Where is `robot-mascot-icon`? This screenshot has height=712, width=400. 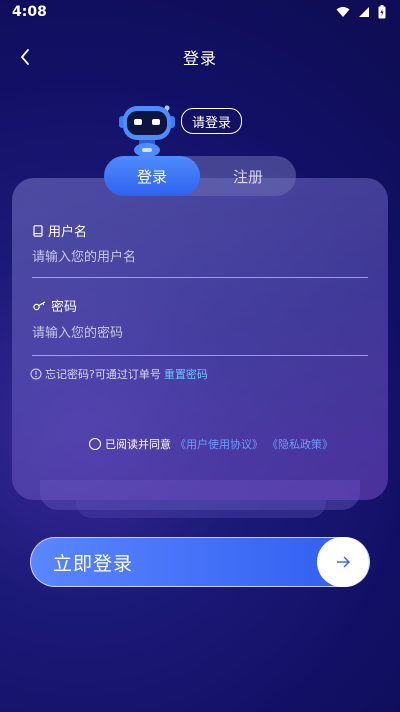 robot-mascot-icon is located at coordinates (147, 131).